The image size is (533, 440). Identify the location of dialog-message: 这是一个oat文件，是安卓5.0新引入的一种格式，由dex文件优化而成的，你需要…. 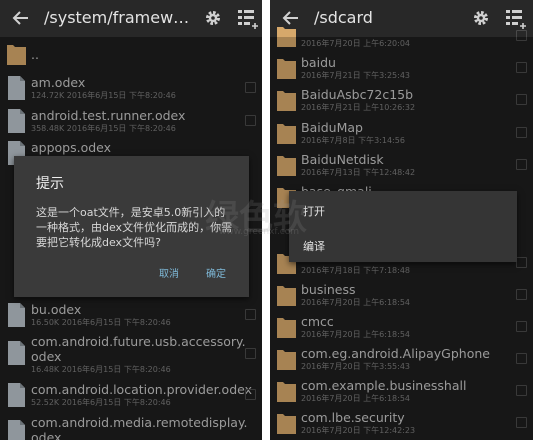
(134, 227).